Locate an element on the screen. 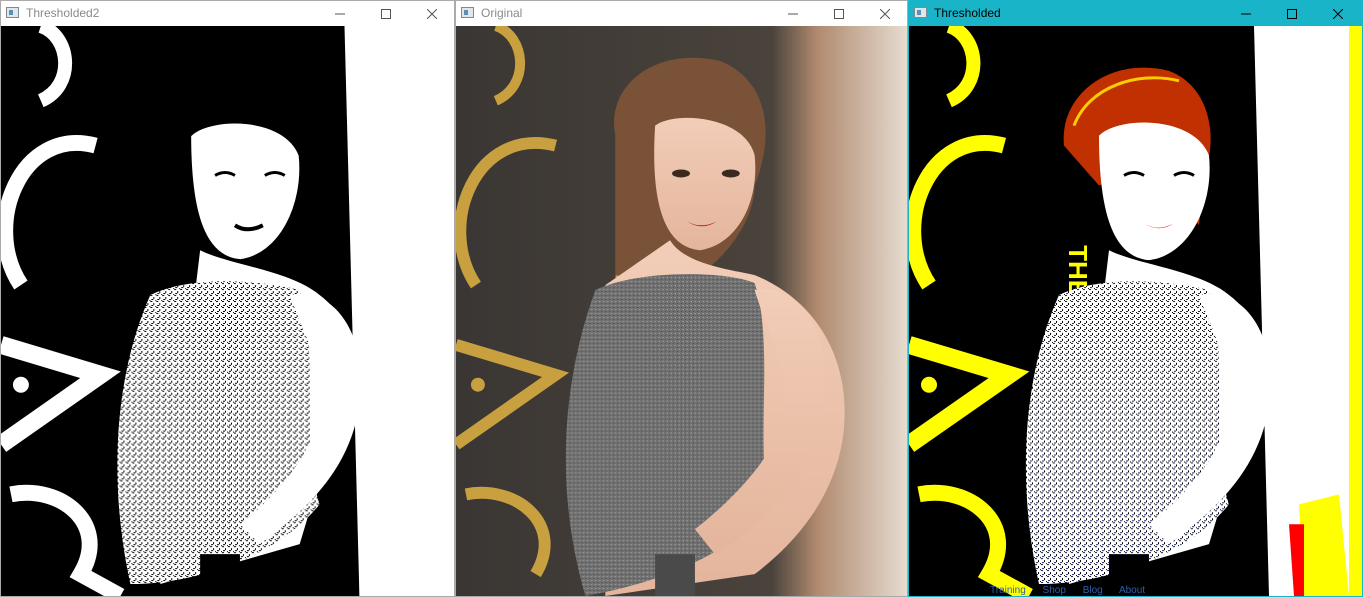 The height and width of the screenshot is (597, 1363). background-menu: Training Shop Blog About is located at coordinates (1100, 591).